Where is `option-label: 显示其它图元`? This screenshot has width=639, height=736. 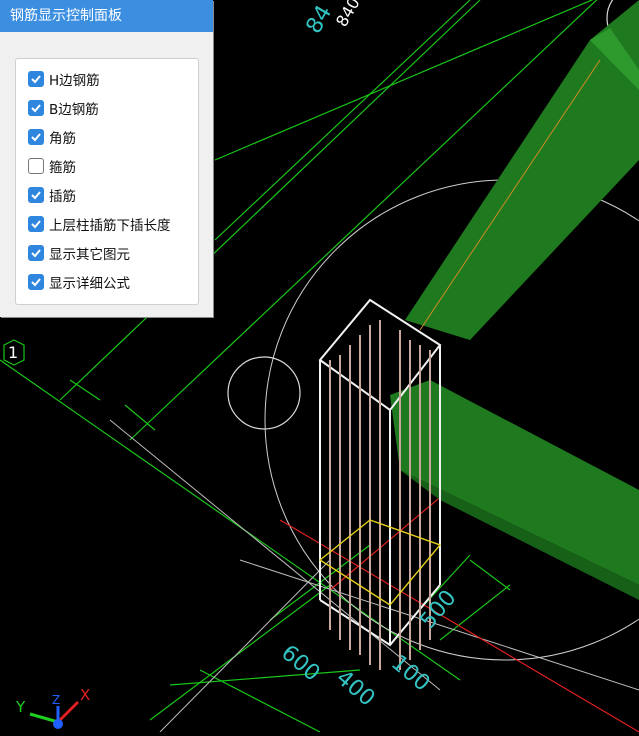 option-label: 显示其它图元 is located at coordinates (89, 255).